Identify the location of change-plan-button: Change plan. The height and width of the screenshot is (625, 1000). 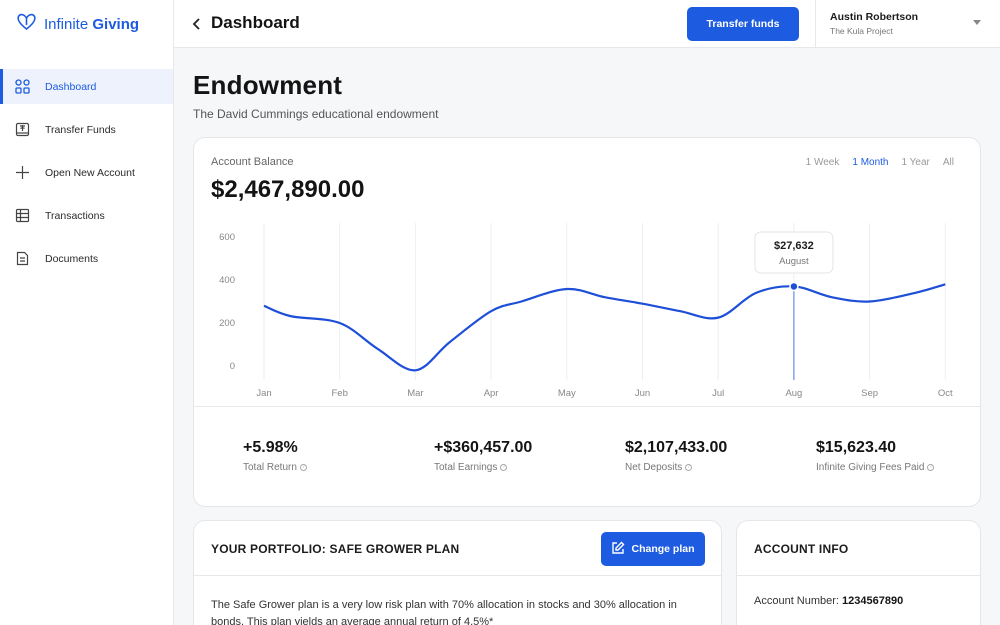
(653, 549).